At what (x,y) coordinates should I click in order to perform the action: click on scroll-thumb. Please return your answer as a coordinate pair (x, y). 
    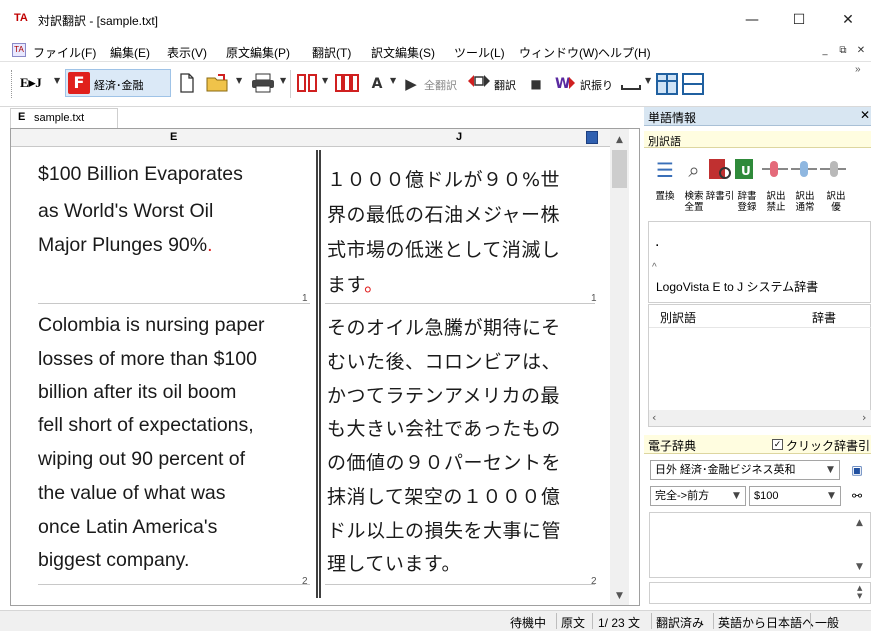
    Looking at the image, I should click on (619, 169).